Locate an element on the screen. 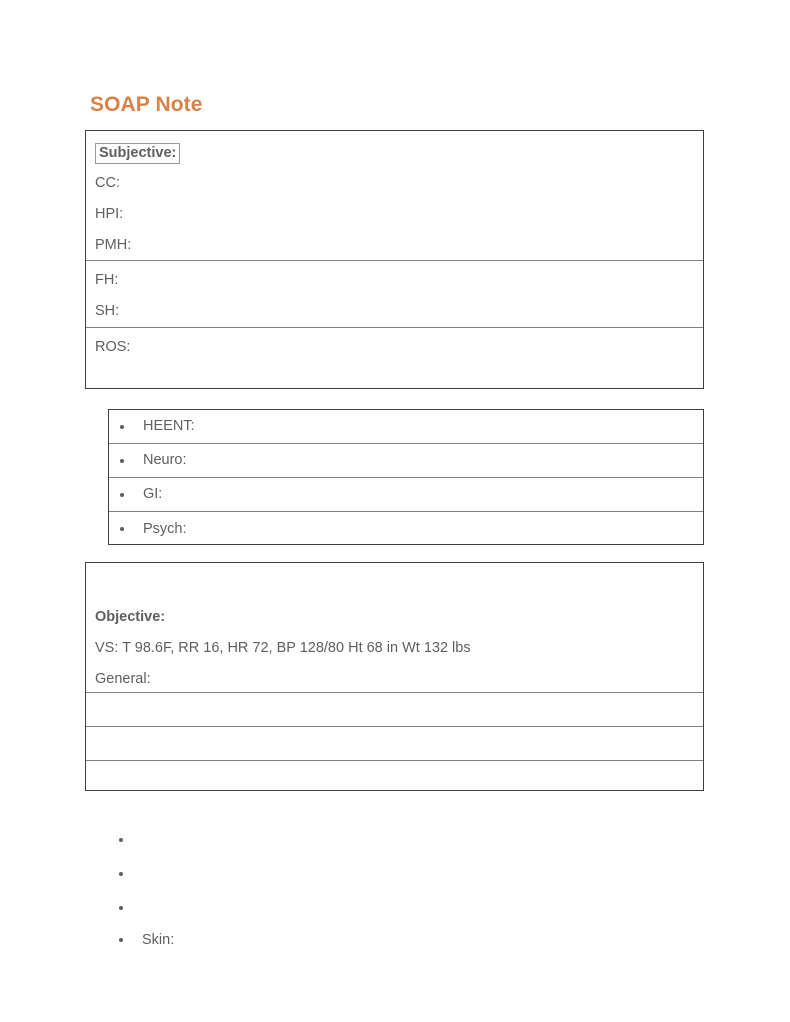 This screenshot has width=790, height=1022. table-row: ROS: is located at coordinates (394, 358).